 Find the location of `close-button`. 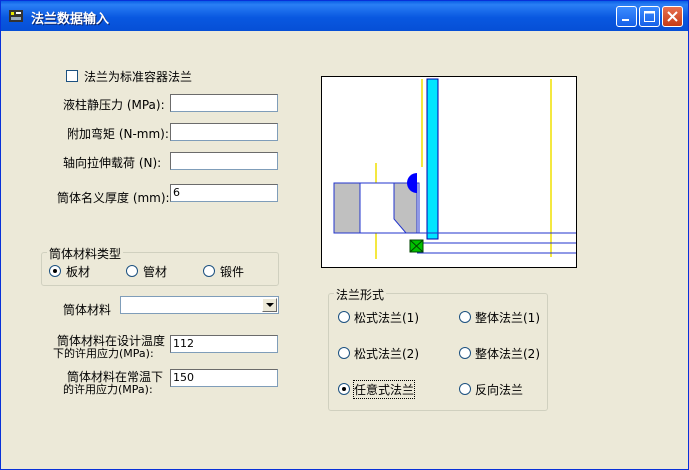

close-button is located at coordinates (672, 16).